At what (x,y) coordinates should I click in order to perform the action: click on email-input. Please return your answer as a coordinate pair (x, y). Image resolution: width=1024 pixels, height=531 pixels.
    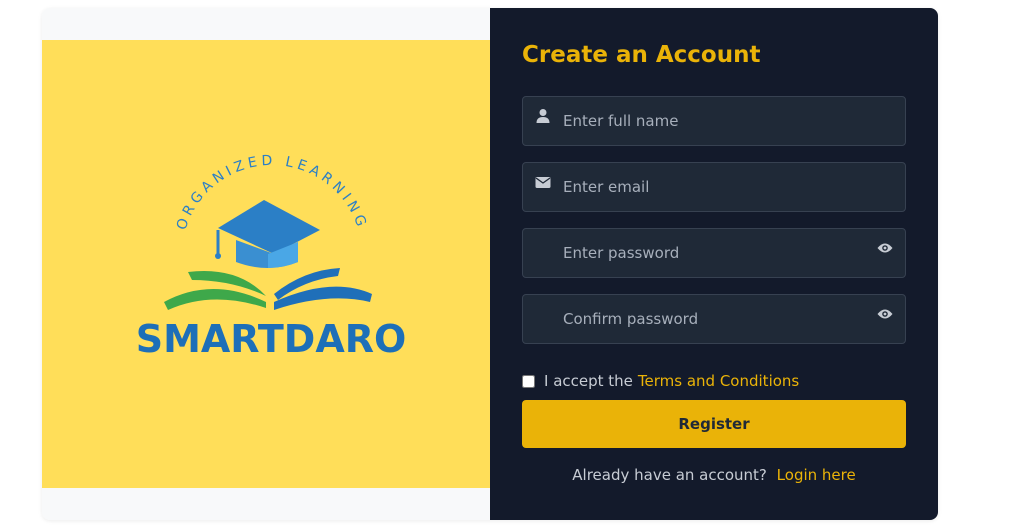
    Looking at the image, I should click on (714, 187).